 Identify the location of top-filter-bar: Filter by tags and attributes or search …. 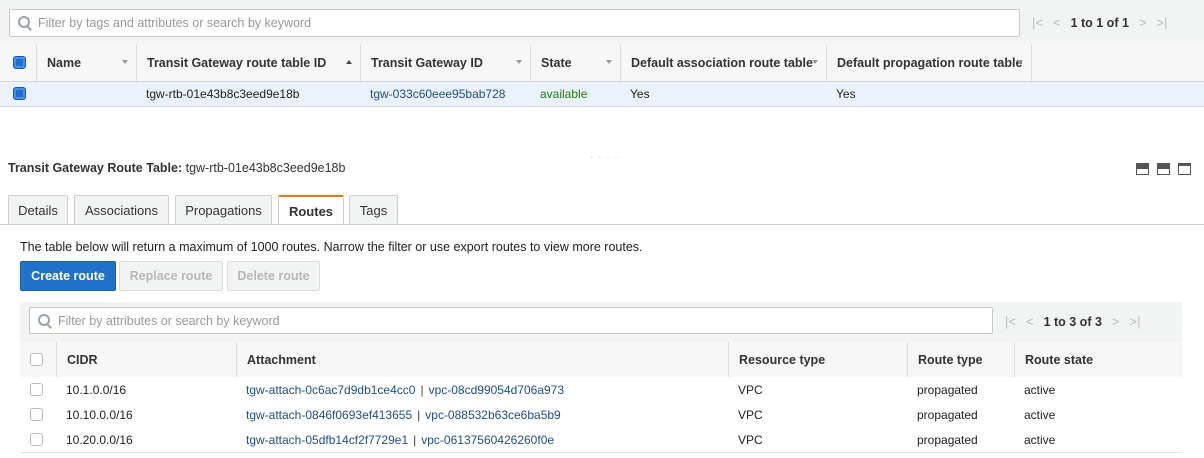
(602, 23).